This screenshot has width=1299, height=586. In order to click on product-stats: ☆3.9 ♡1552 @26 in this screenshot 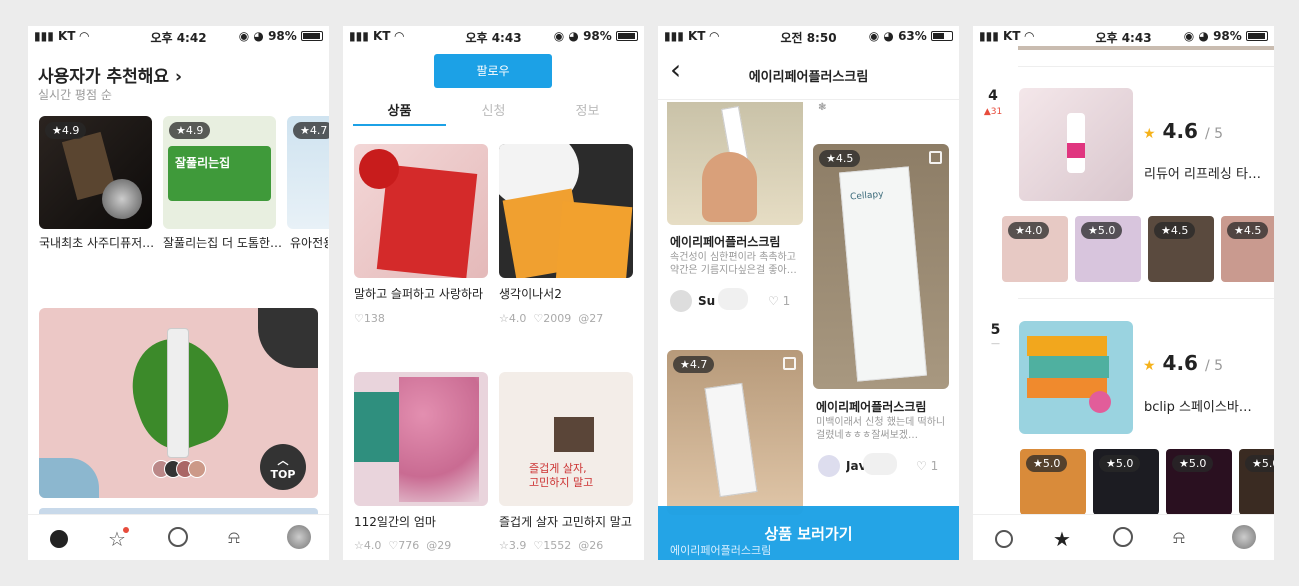, I will do `click(551, 545)`.